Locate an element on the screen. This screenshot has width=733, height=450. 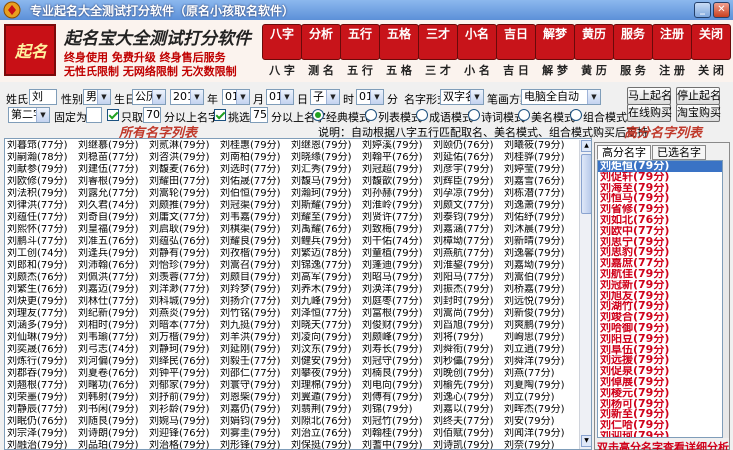
name-item: 刘贰淋(79分) is located at coordinates (186, 146).